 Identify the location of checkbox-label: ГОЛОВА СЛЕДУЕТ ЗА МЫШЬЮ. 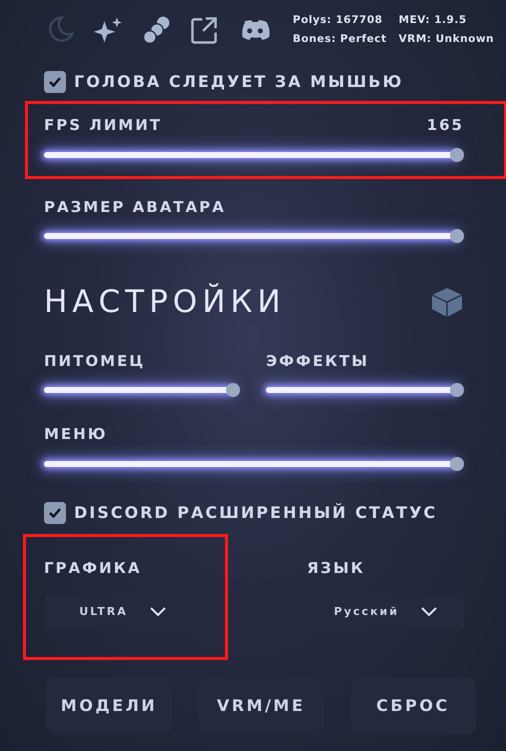
(239, 82).